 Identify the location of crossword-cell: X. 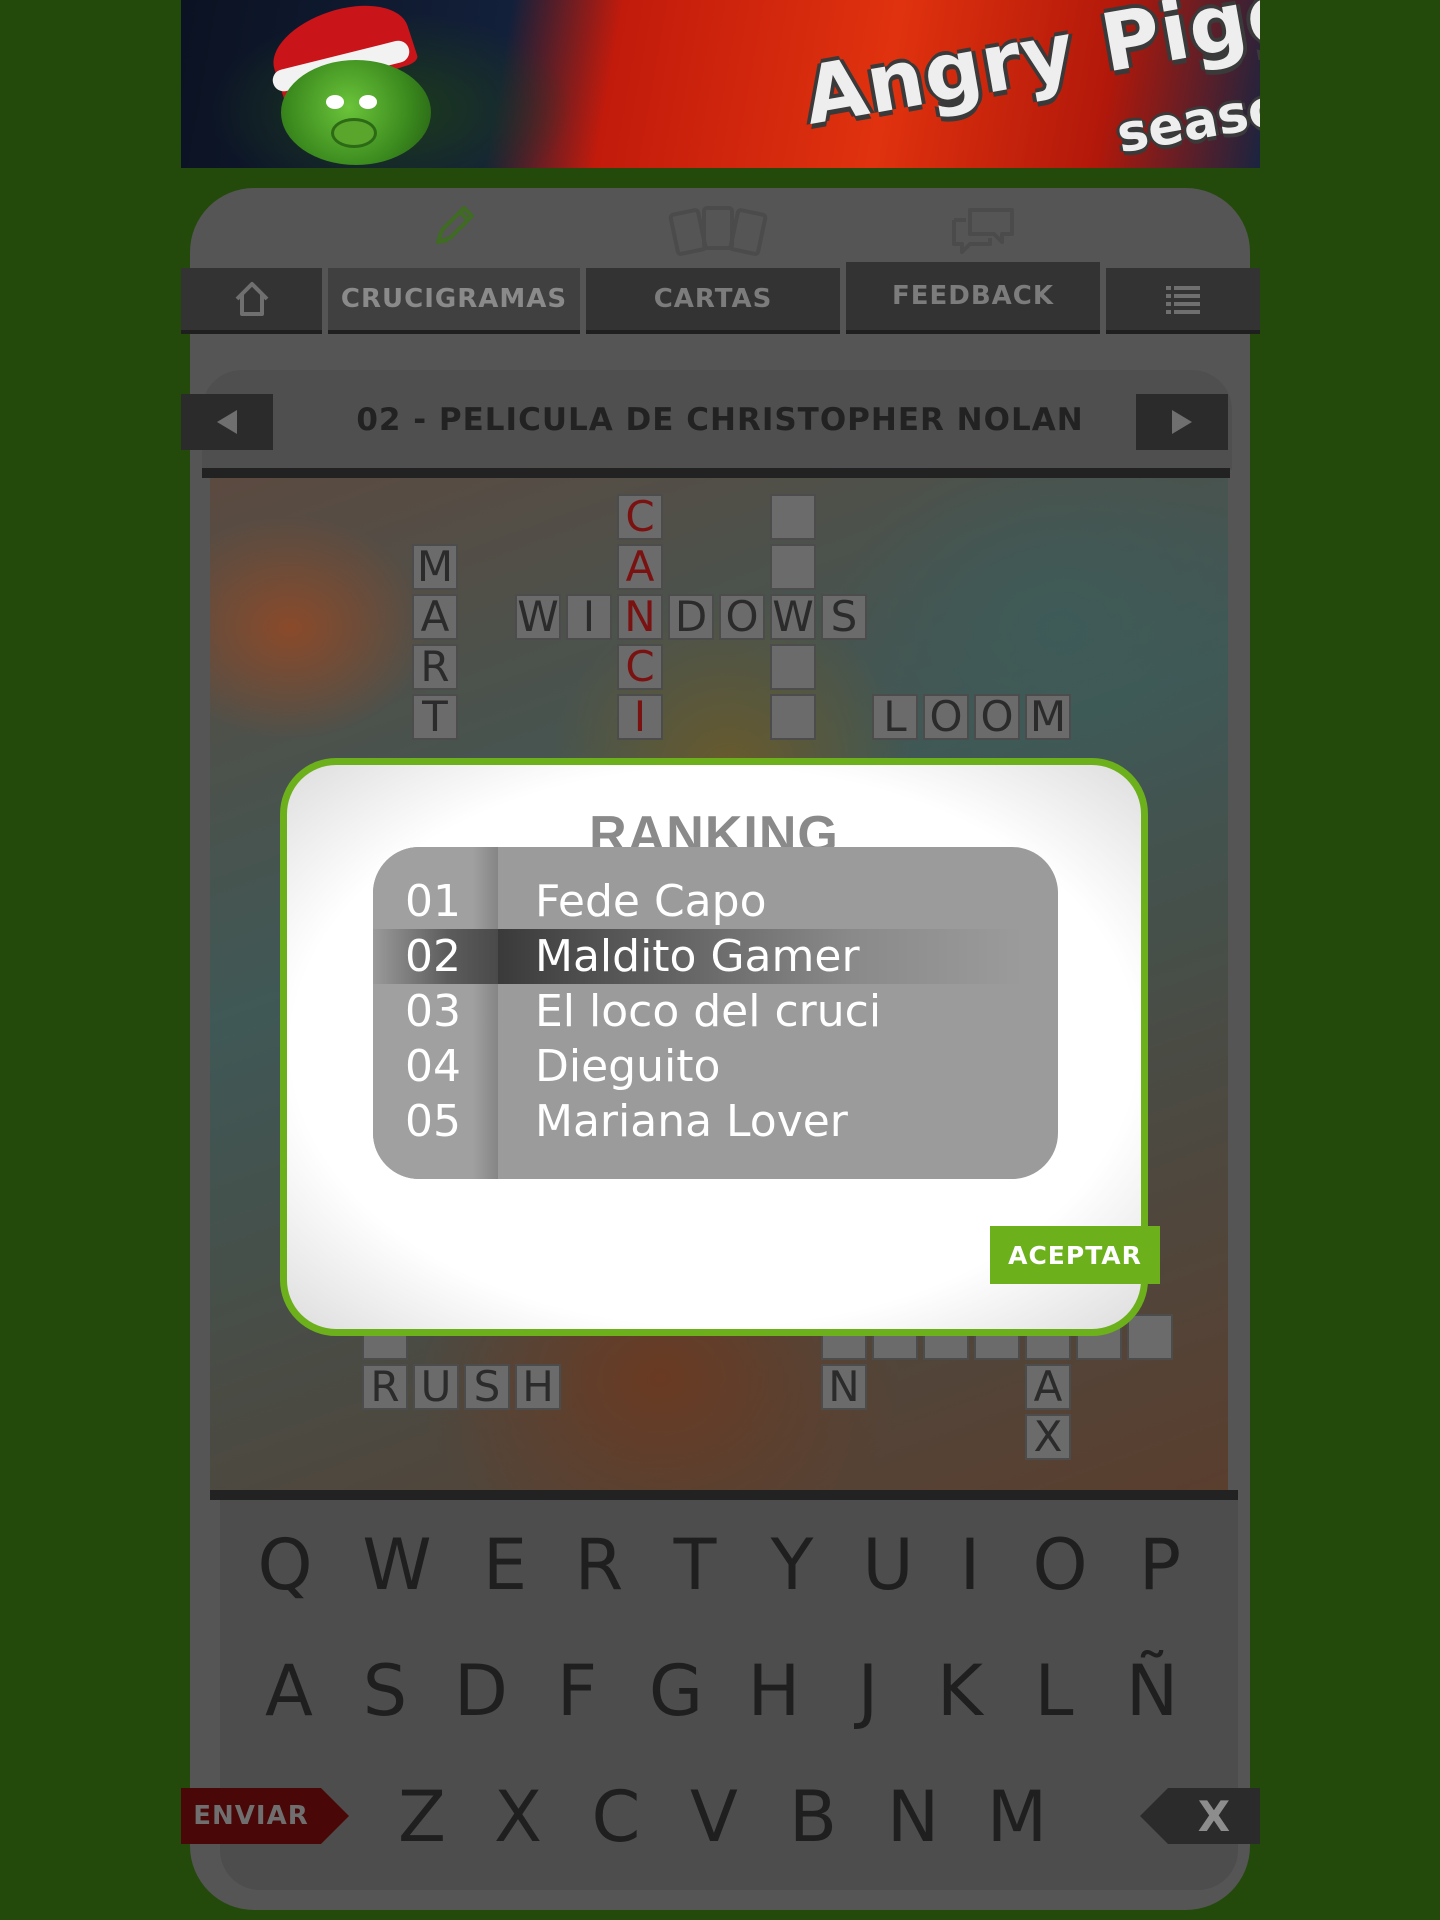
(1048, 1437).